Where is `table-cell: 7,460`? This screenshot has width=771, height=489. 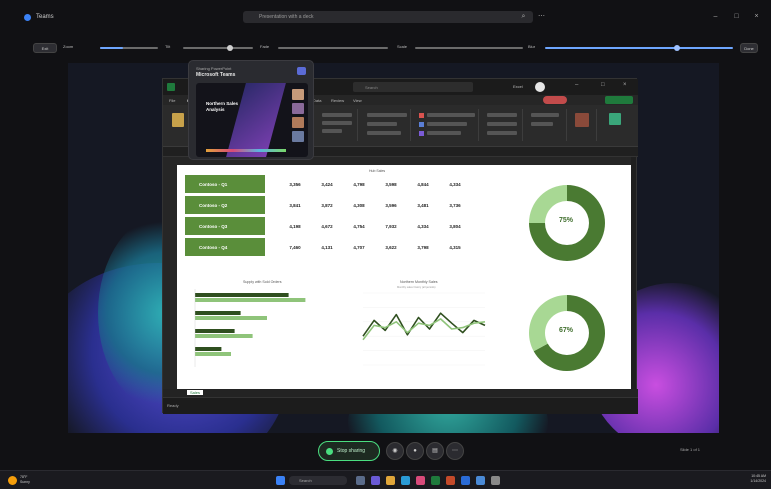 table-cell: 7,460 is located at coordinates (295, 247).